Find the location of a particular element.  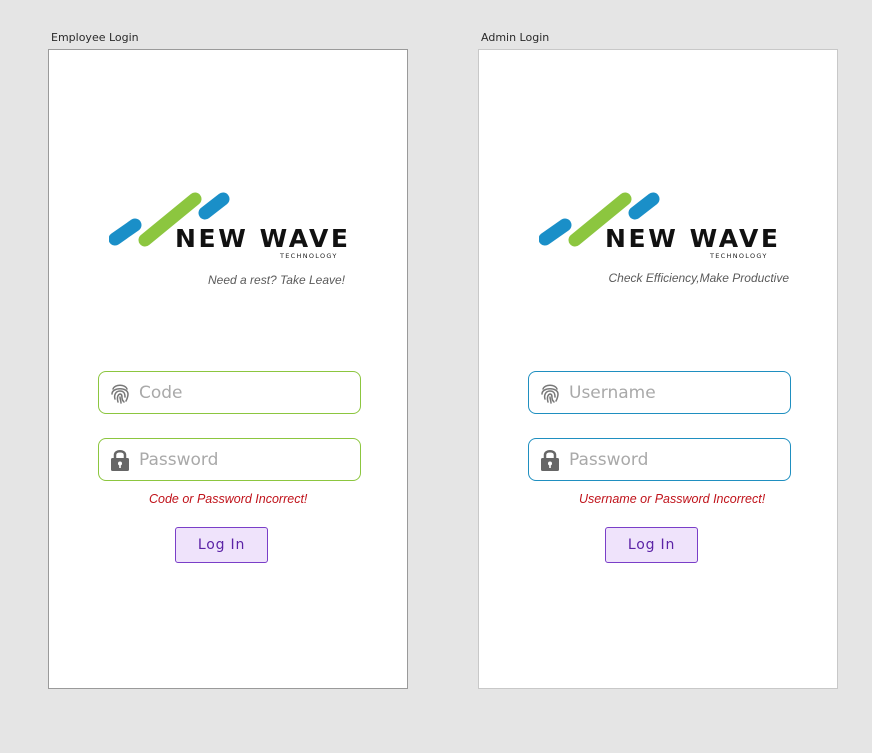

username-input is located at coordinates (669, 392).